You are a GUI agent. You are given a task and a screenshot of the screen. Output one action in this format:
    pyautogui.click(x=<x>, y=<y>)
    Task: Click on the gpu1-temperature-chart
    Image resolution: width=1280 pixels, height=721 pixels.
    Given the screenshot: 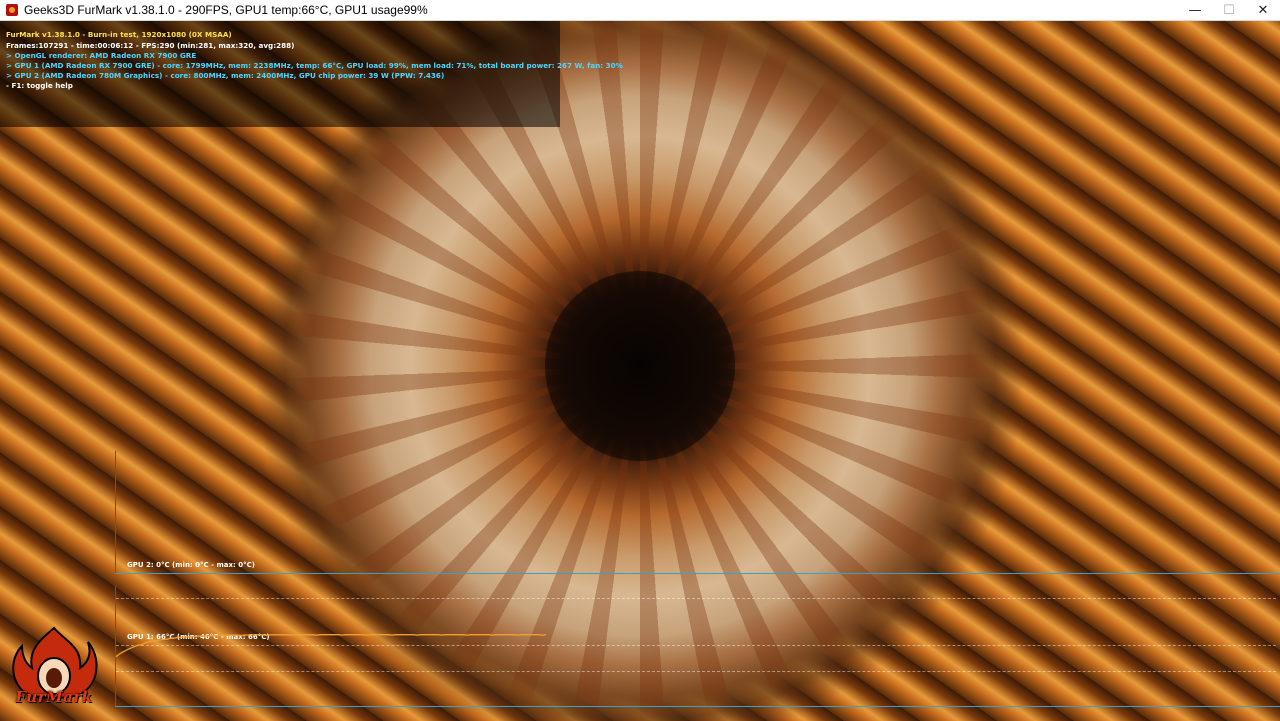 What is the action you would take?
    pyautogui.click(x=331, y=646)
    